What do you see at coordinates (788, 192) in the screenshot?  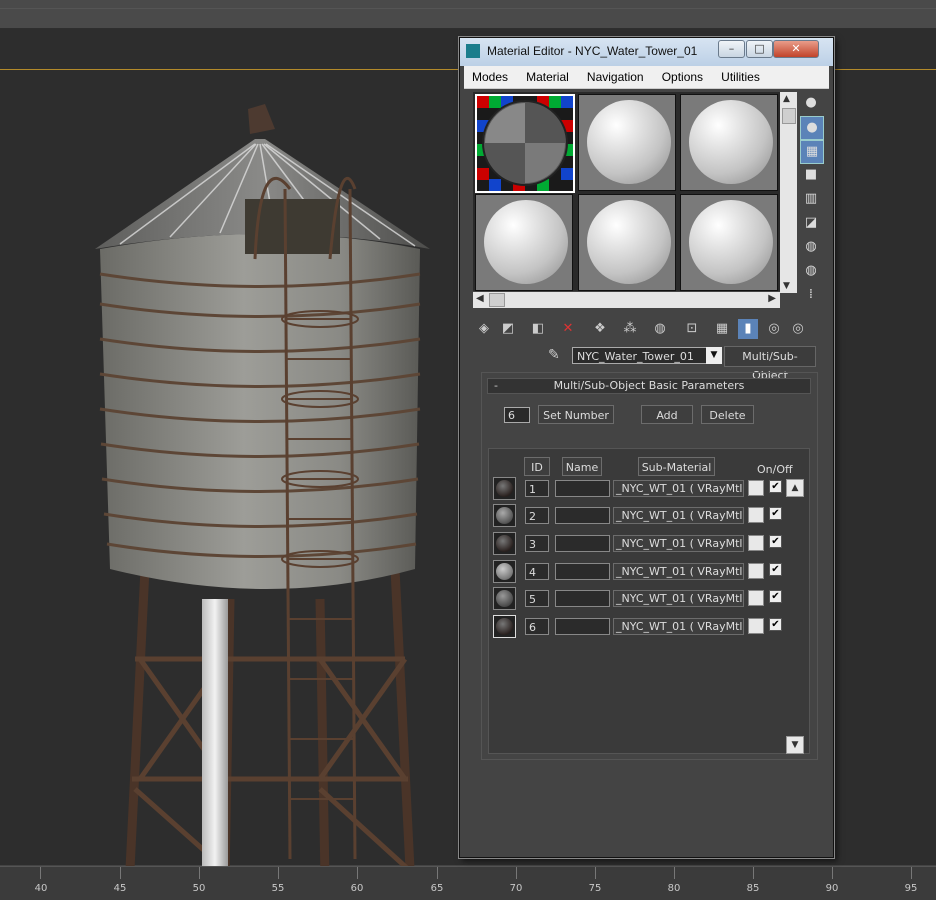 I see `slots-vertical-scrollbar: ▲ ▼` at bounding box center [788, 192].